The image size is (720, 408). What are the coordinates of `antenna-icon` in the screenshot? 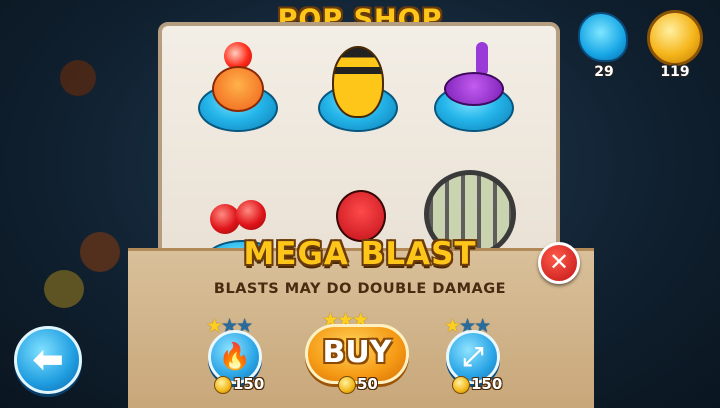 It's located at (482, 59).